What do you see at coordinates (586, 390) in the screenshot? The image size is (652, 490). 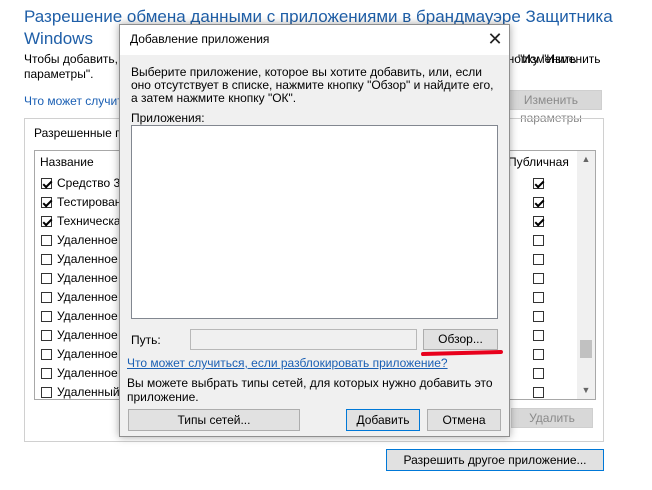 I see `scroll-down-arrow-icon: ▼` at bounding box center [586, 390].